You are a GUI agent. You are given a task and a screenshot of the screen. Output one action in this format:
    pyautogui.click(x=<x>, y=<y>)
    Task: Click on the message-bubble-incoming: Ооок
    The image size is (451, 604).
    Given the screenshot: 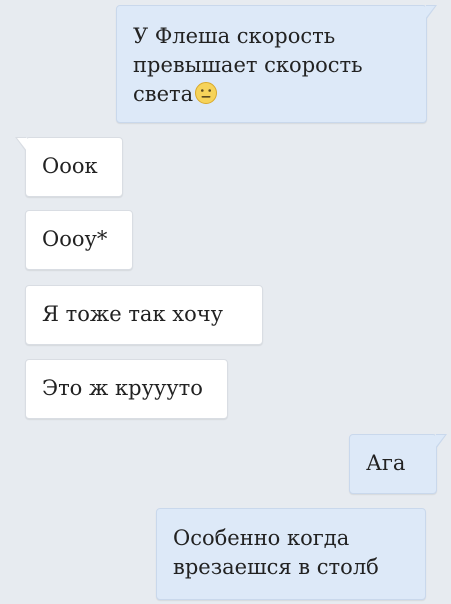 What is the action you would take?
    pyautogui.click(x=69, y=167)
    